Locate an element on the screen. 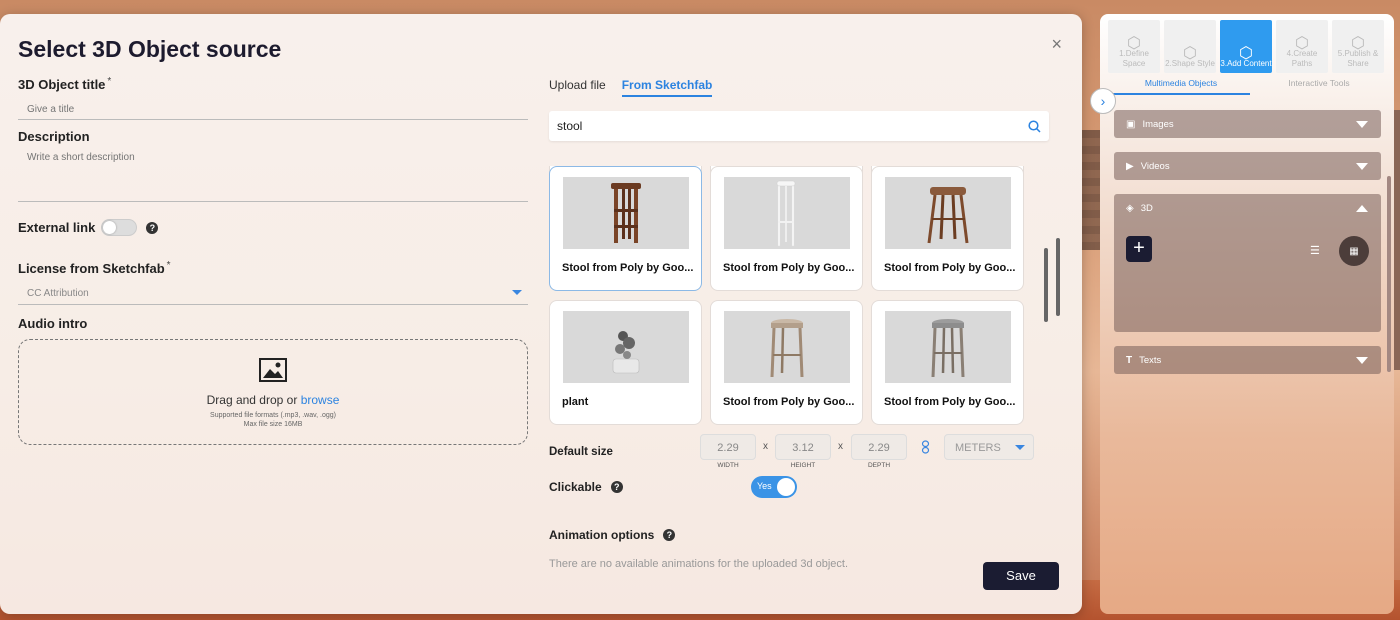 This screenshot has width=1400, height=620. section-texts: T Texts is located at coordinates (1247, 360).